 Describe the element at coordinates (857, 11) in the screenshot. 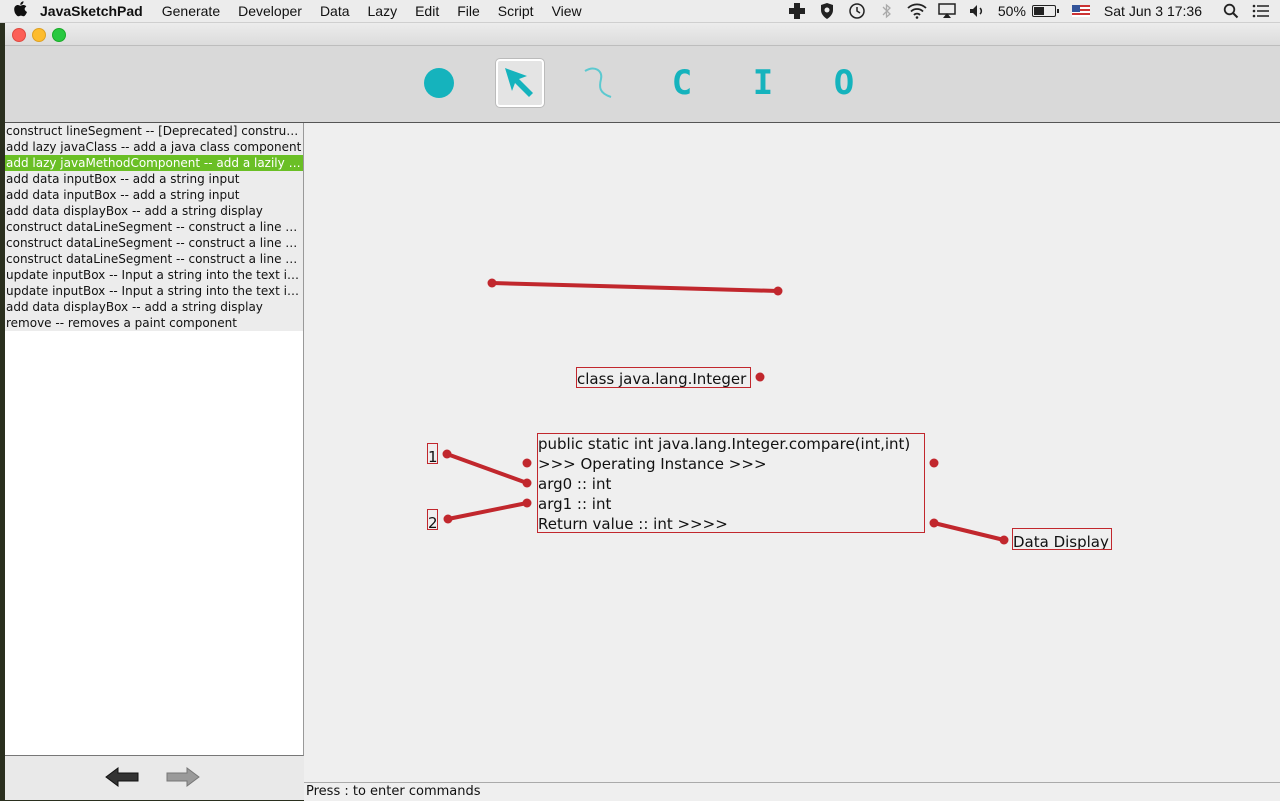

I see `time-machine-icon` at that location.